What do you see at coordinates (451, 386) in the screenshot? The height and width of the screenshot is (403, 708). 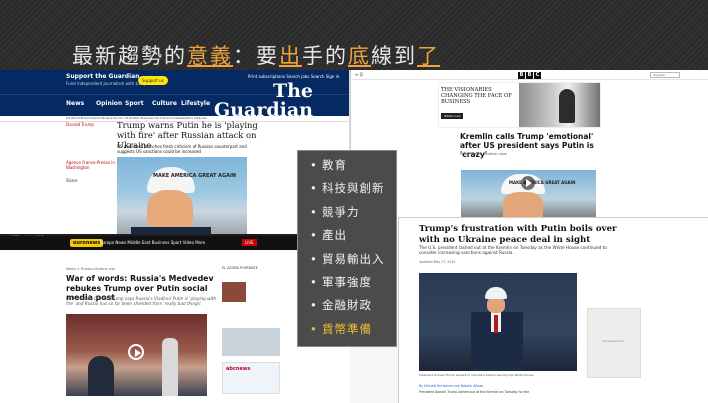 I see `author-links: By Michael Birnbaum and Natalie Allison` at bounding box center [451, 386].